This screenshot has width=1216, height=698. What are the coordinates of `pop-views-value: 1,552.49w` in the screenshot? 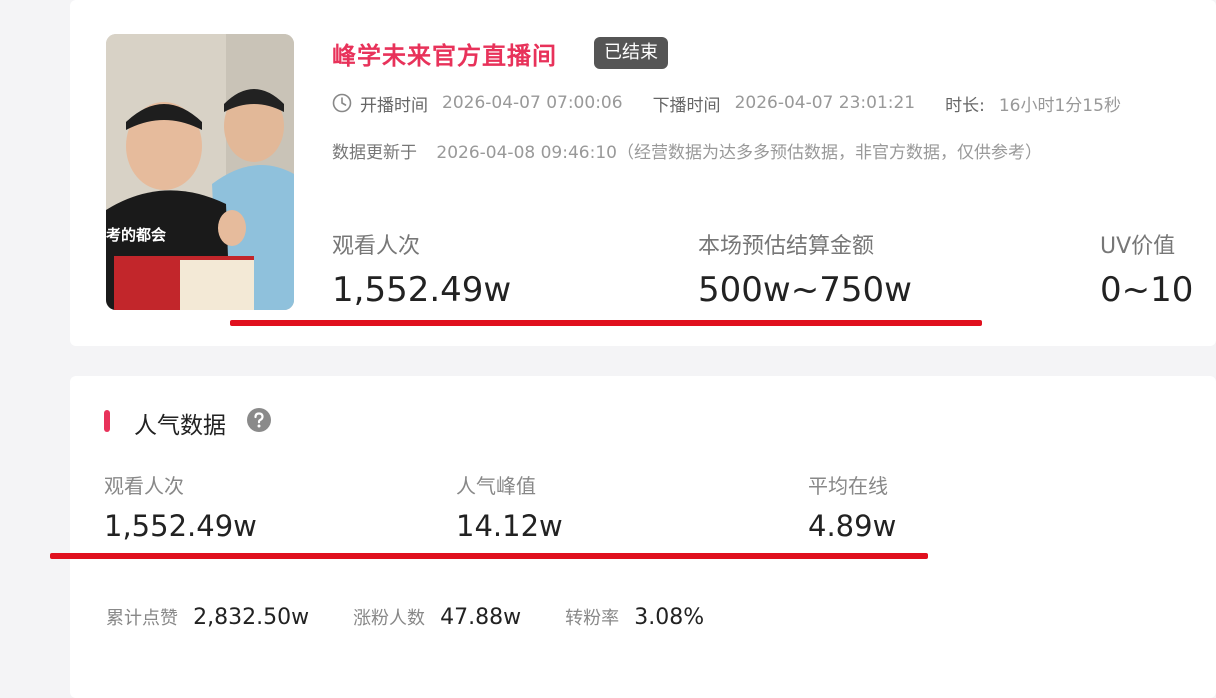 It's located at (180, 526).